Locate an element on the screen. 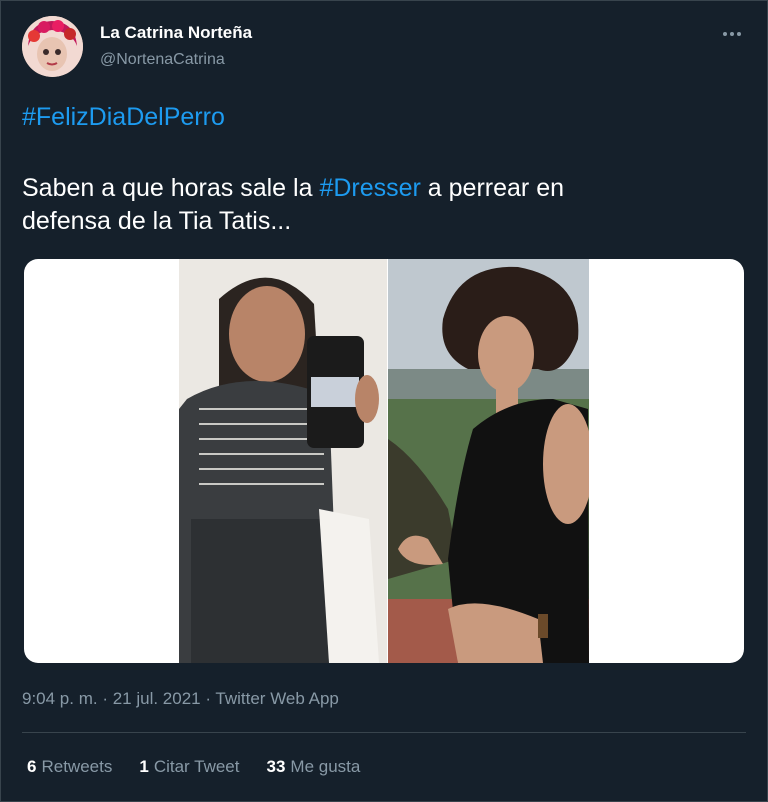 The height and width of the screenshot is (802, 768). tweet-text-part: a perrear en is located at coordinates (492, 188).